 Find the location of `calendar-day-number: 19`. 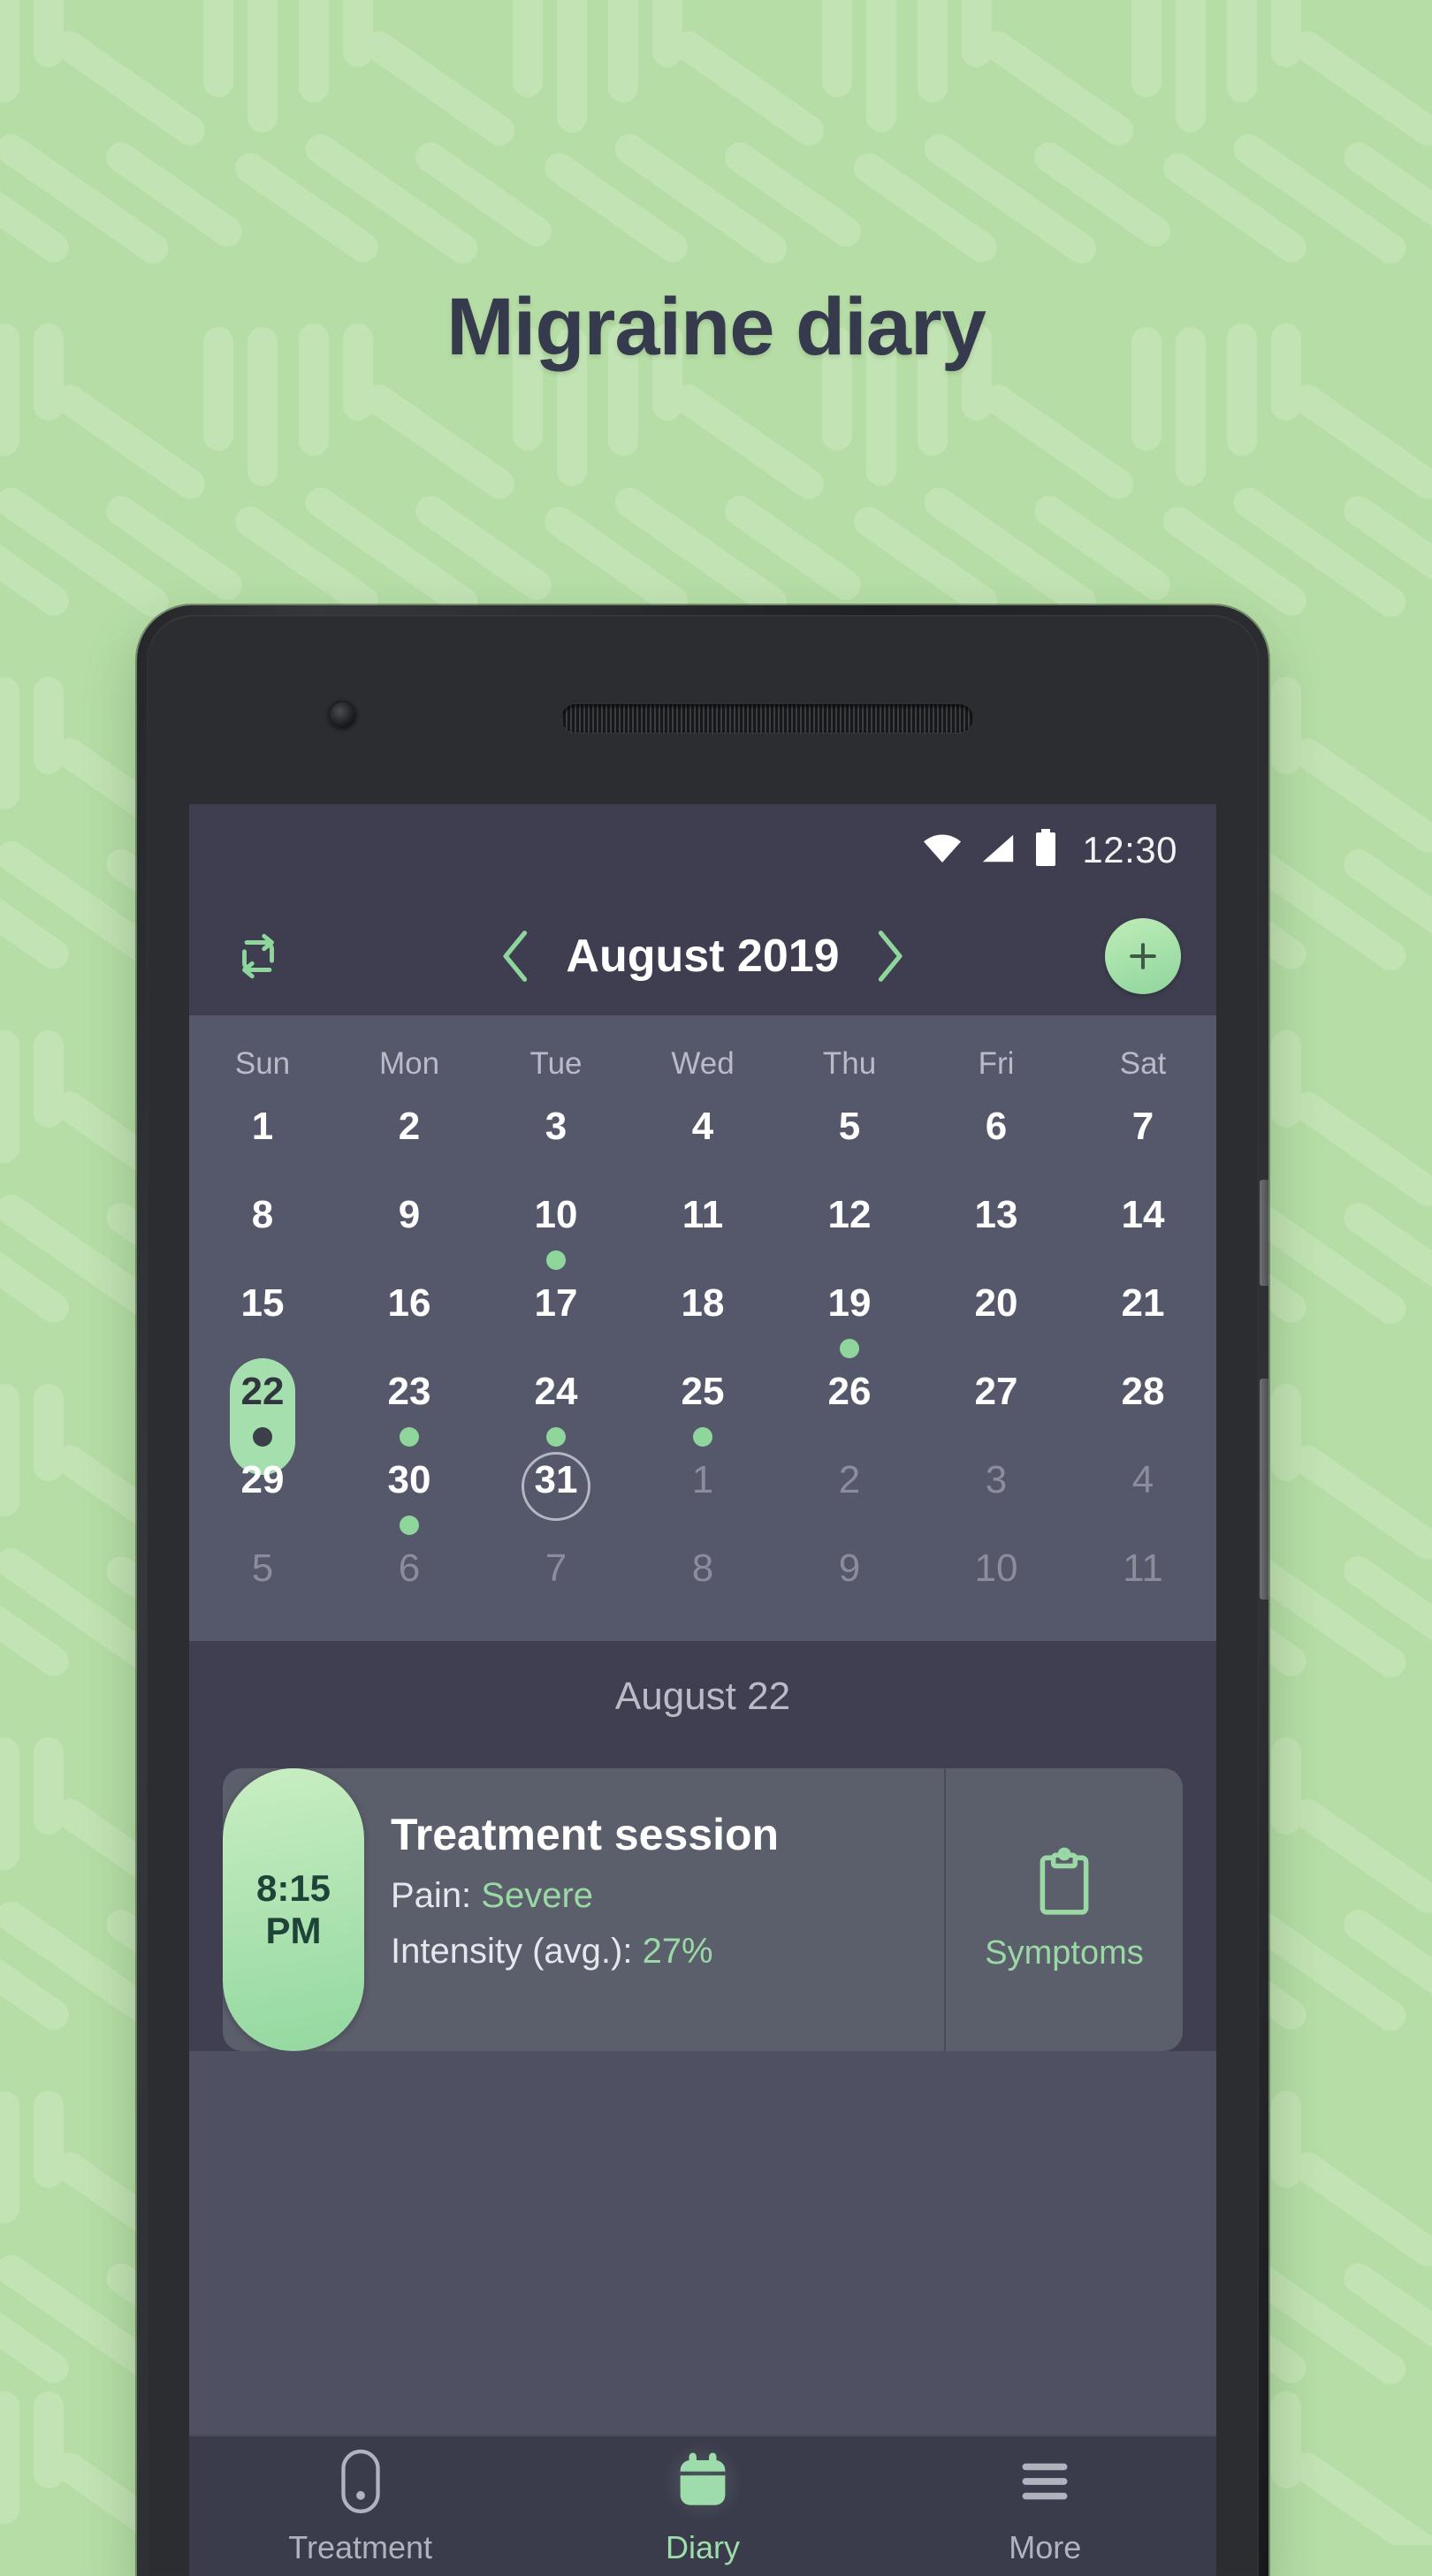

calendar-day-number: 19 is located at coordinates (849, 1303).